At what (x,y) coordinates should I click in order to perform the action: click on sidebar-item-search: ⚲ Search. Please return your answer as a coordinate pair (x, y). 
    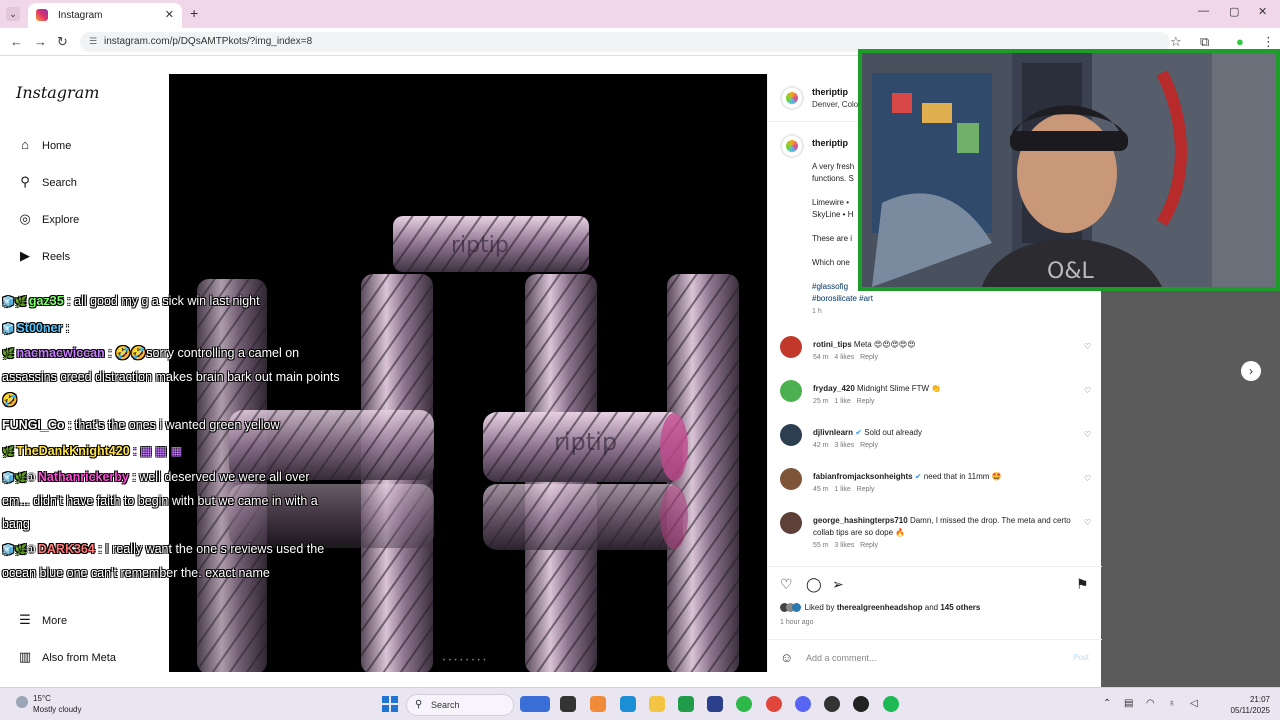
    Looking at the image, I should click on (46, 182).